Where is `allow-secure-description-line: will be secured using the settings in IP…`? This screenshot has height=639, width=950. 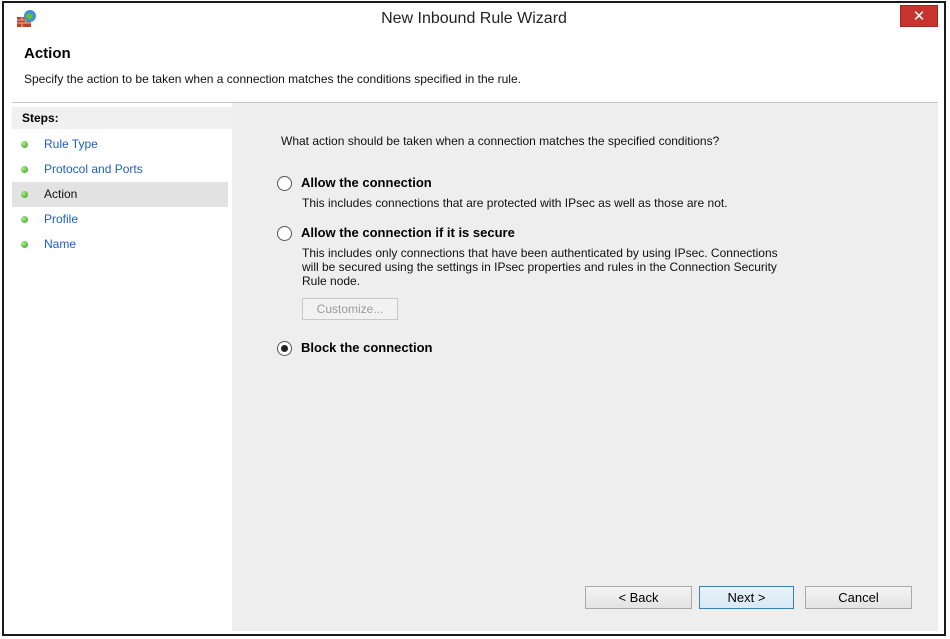
allow-secure-description-line: will be secured using the settings in IP… is located at coordinates (539, 267).